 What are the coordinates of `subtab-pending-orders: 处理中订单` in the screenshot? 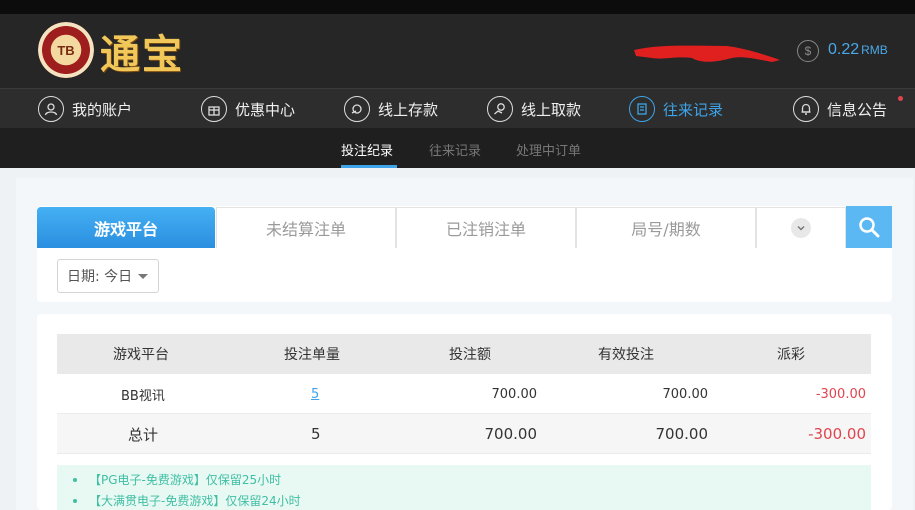 It's located at (548, 149).